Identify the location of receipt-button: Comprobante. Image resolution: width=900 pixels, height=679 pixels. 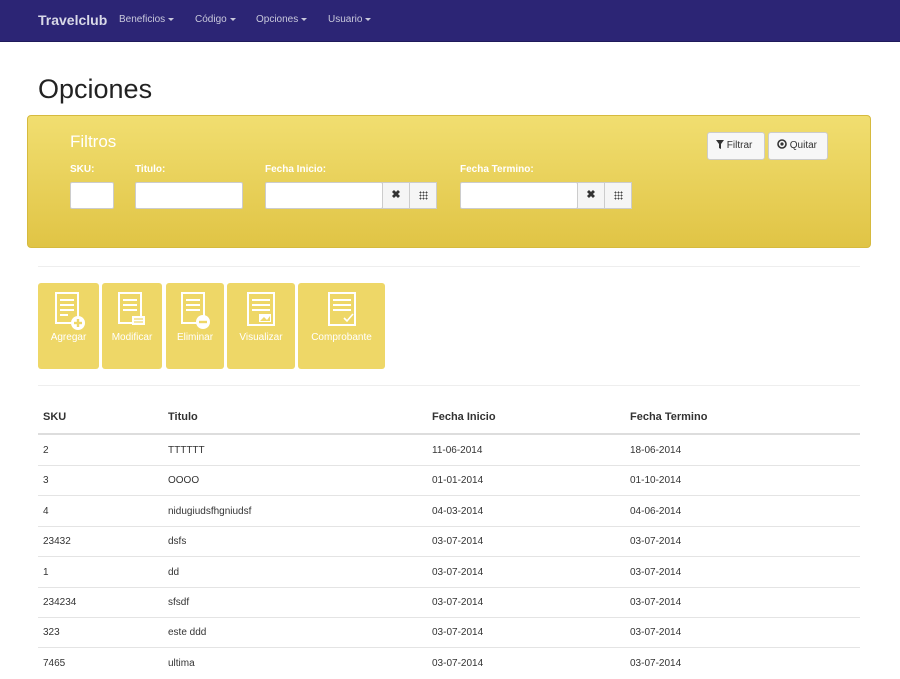
(341, 326).